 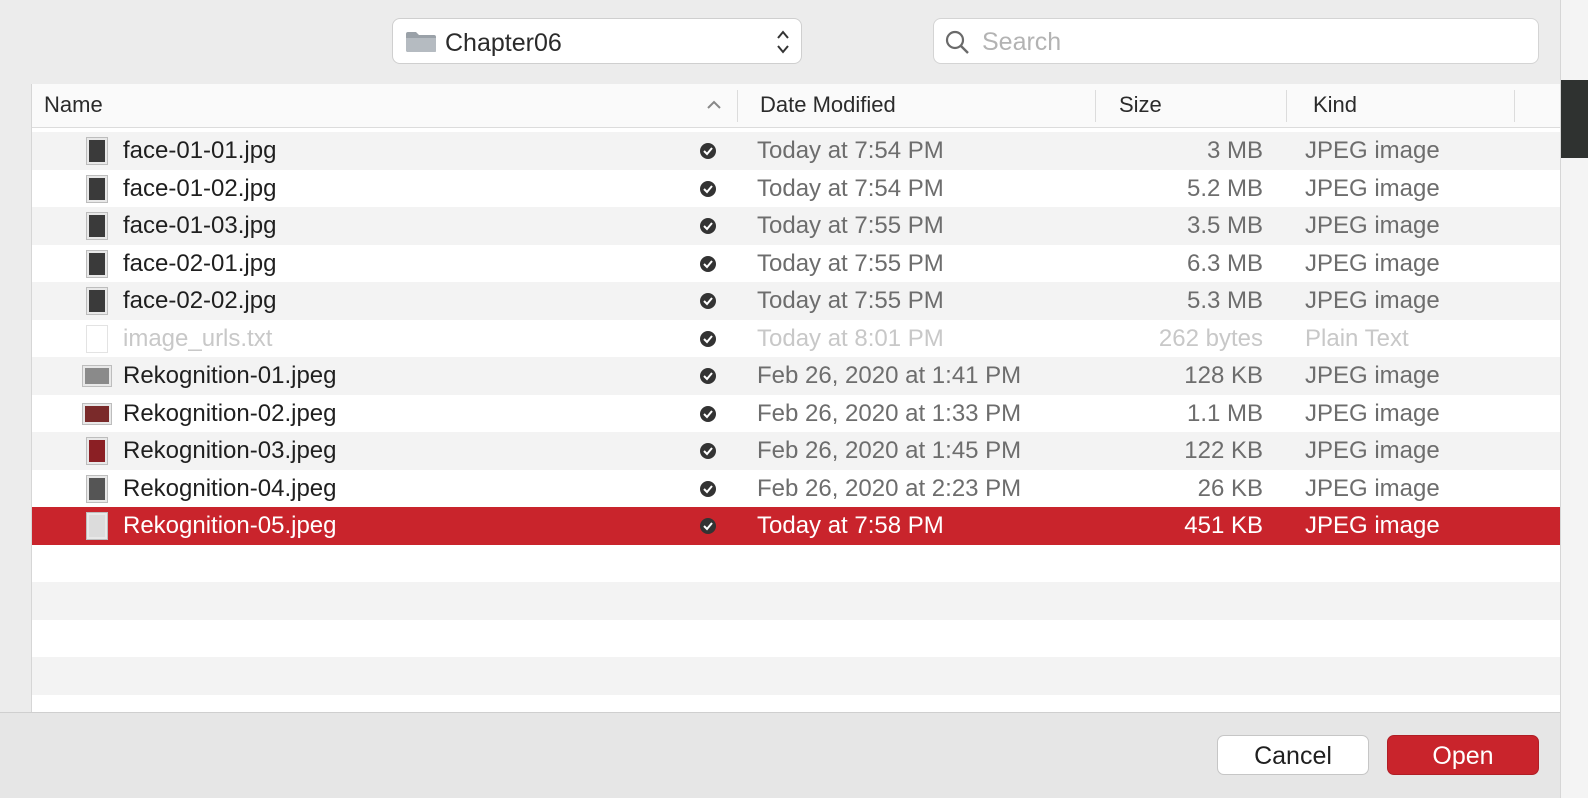 What do you see at coordinates (828, 106) in the screenshot?
I see `column-header-date: Date Modified` at bounding box center [828, 106].